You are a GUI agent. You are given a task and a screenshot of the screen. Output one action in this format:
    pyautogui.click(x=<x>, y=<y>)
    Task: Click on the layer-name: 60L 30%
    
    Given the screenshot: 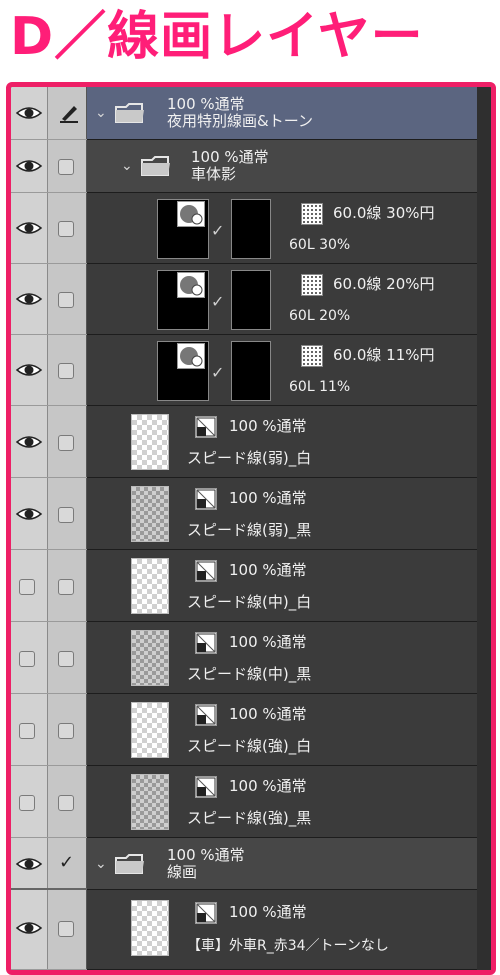 What is the action you would take?
    pyautogui.click(x=319, y=245)
    